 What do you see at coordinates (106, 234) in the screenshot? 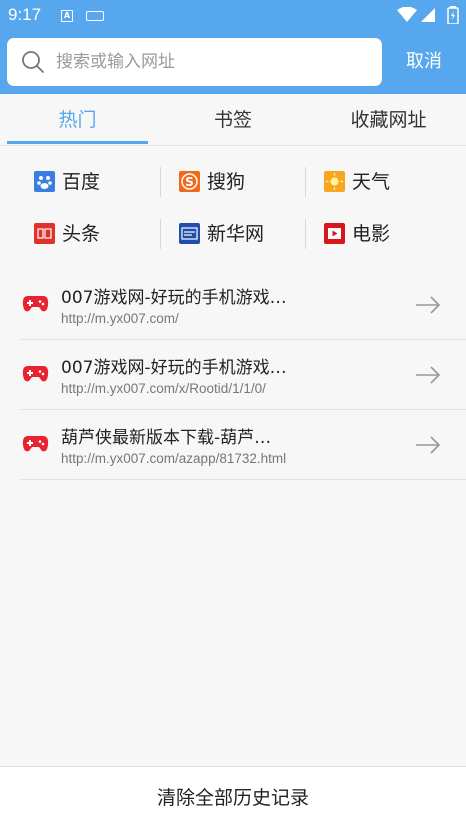
I see `quick-link-toutiao: 头条` at bounding box center [106, 234].